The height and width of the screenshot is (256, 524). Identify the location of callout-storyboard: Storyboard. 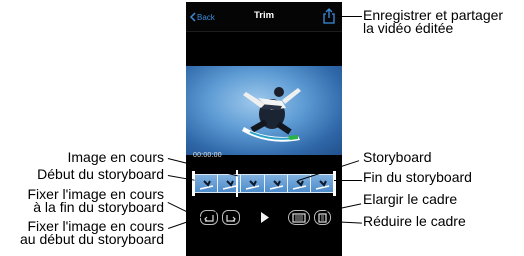
(397, 157).